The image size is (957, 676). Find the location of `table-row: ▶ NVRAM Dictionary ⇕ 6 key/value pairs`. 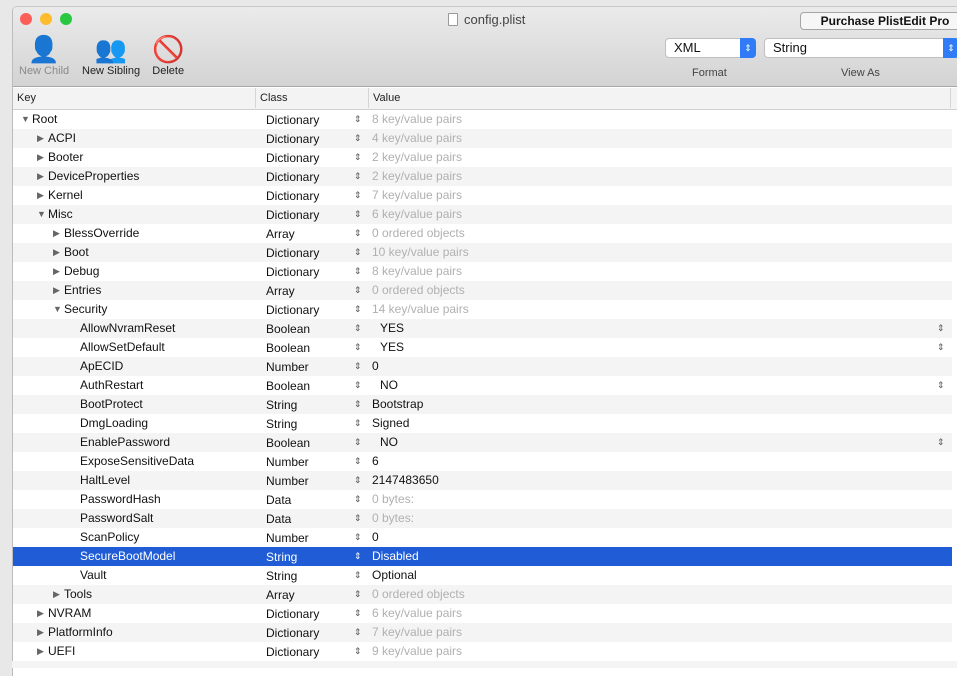

table-row: ▶ NVRAM Dictionary ⇕ 6 key/value pairs is located at coordinates (482, 613).